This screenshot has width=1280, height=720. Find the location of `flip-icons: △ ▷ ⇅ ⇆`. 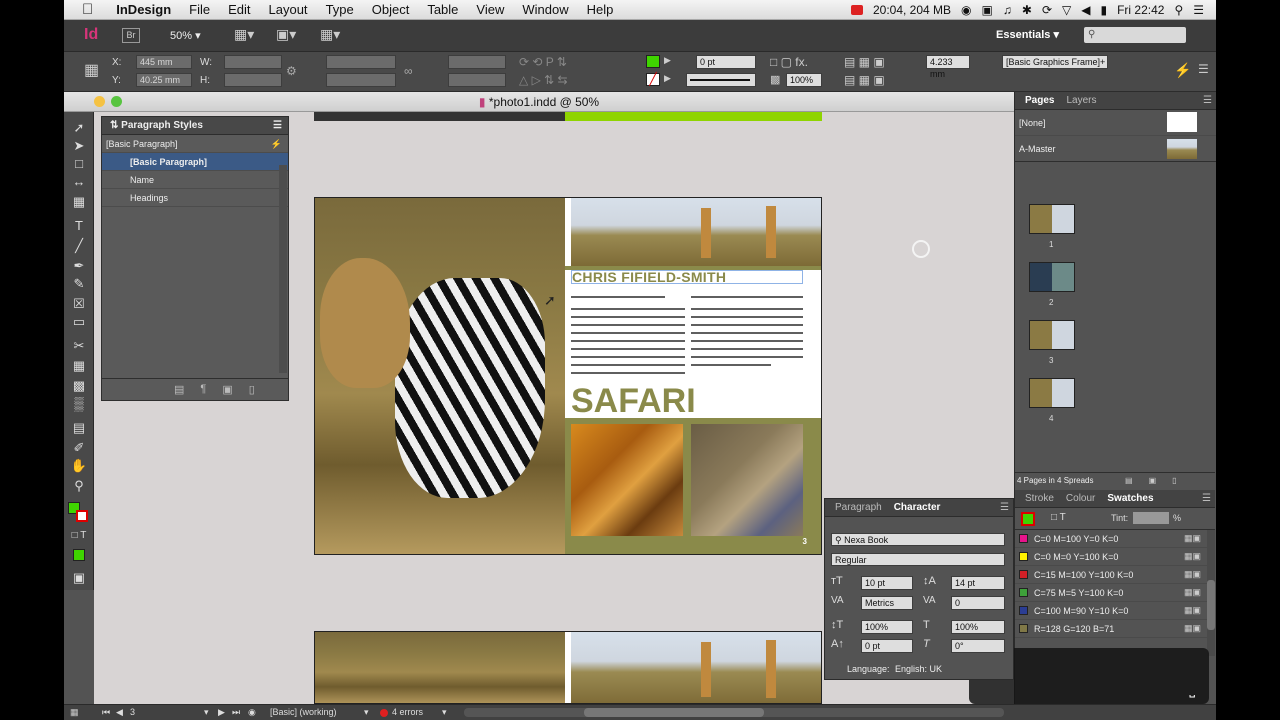

flip-icons: △ ▷ ⇅ ⇆ is located at coordinates (543, 80).